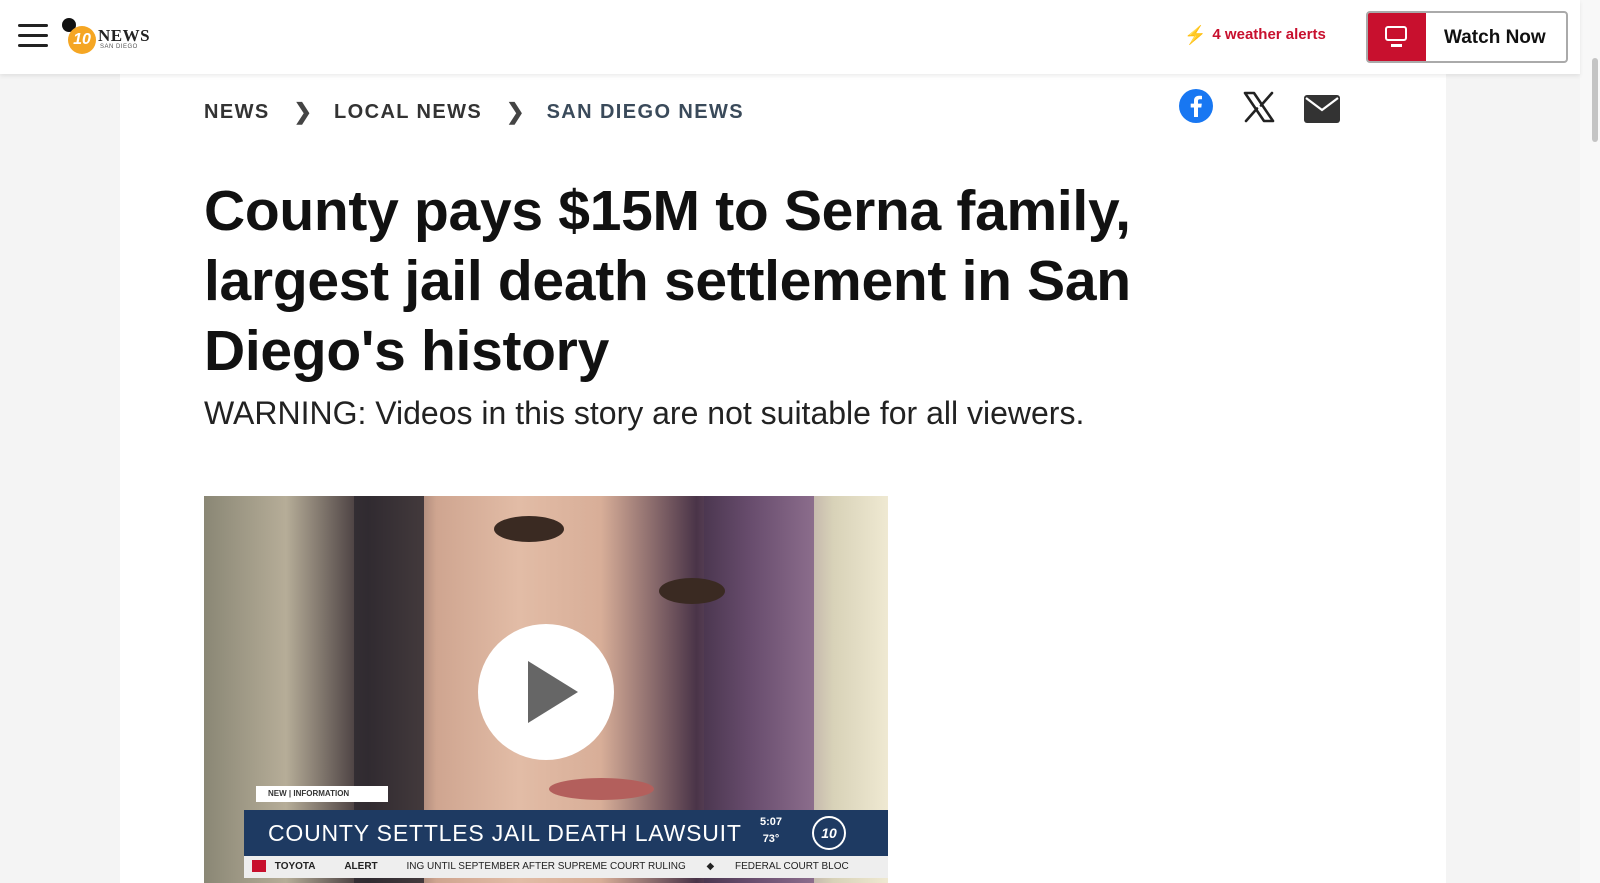 This screenshot has height=883, width=1600. Describe the element at coordinates (1259, 107) in the screenshot. I see `x-icon` at that location.